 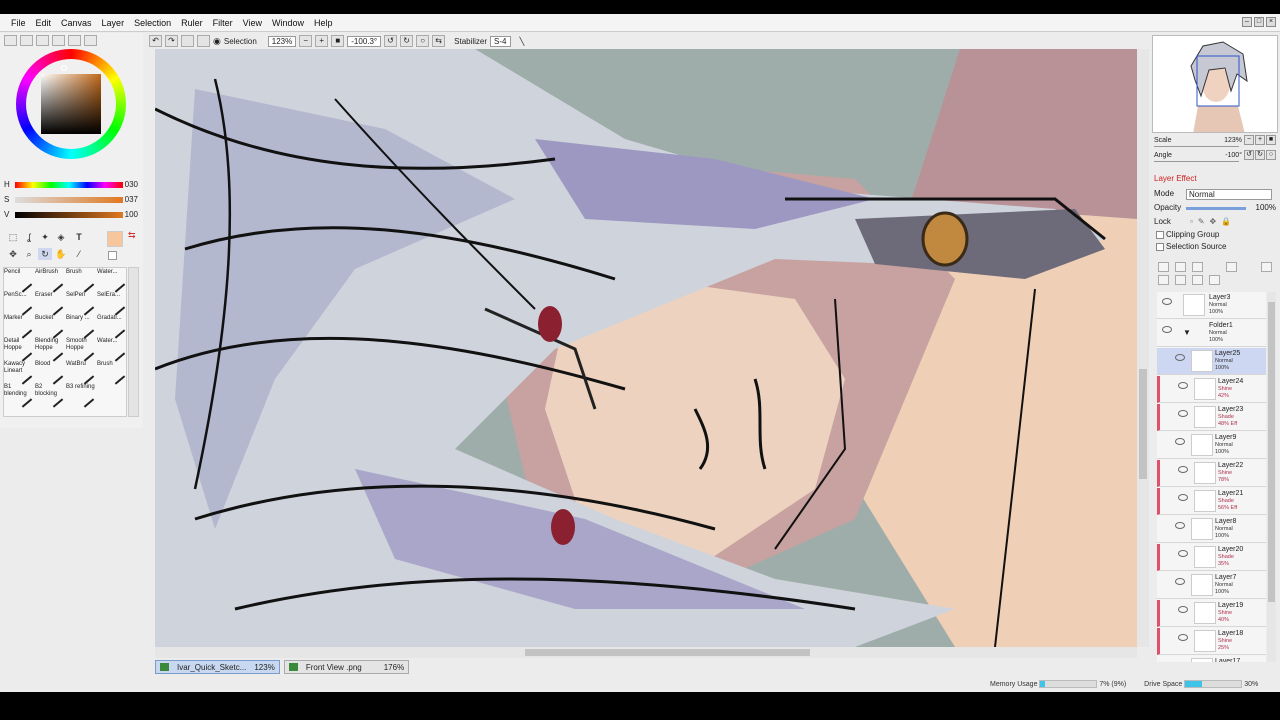 I want to click on magic-wand-icon: ✦, so click(x=45, y=237).